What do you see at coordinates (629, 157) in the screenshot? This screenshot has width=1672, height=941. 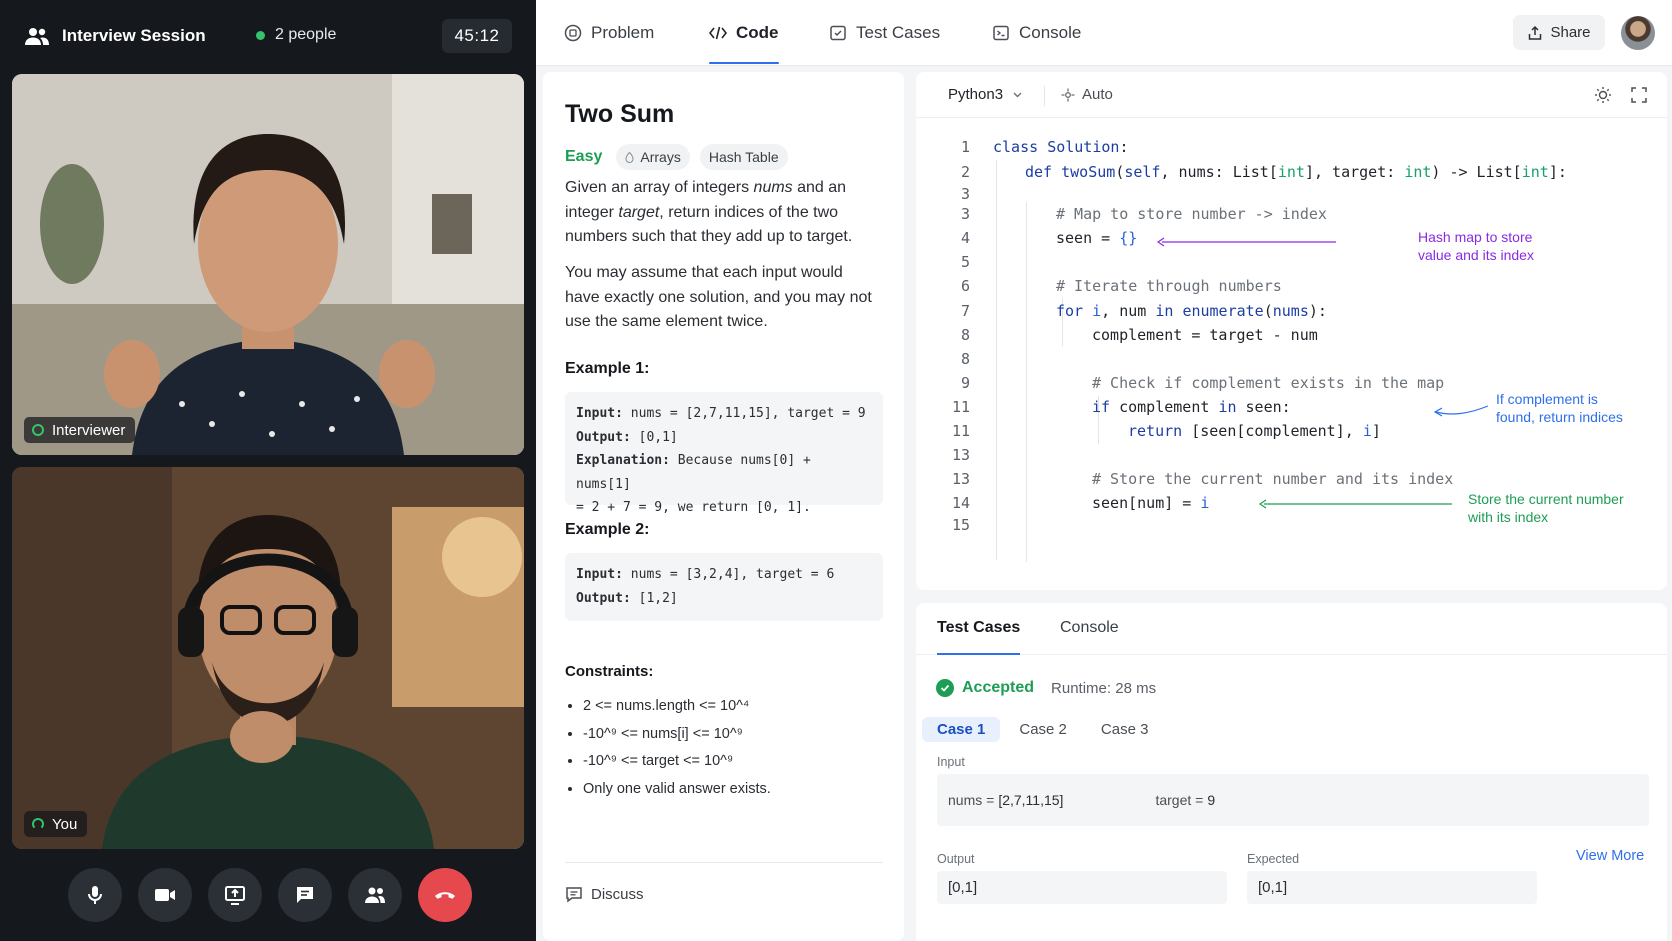 I see `tag-icon` at bounding box center [629, 157].